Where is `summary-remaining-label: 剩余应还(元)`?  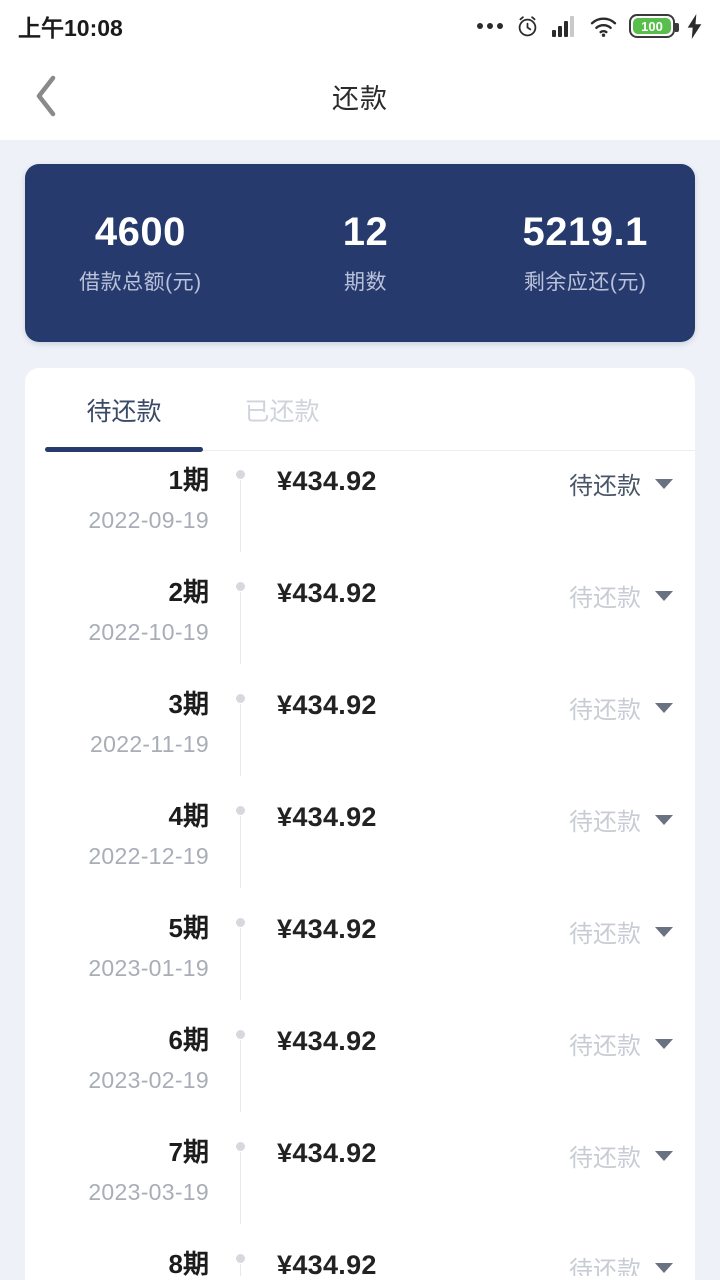 summary-remaining-label: 剩余应还(元) is located at coordinates (585, 282).